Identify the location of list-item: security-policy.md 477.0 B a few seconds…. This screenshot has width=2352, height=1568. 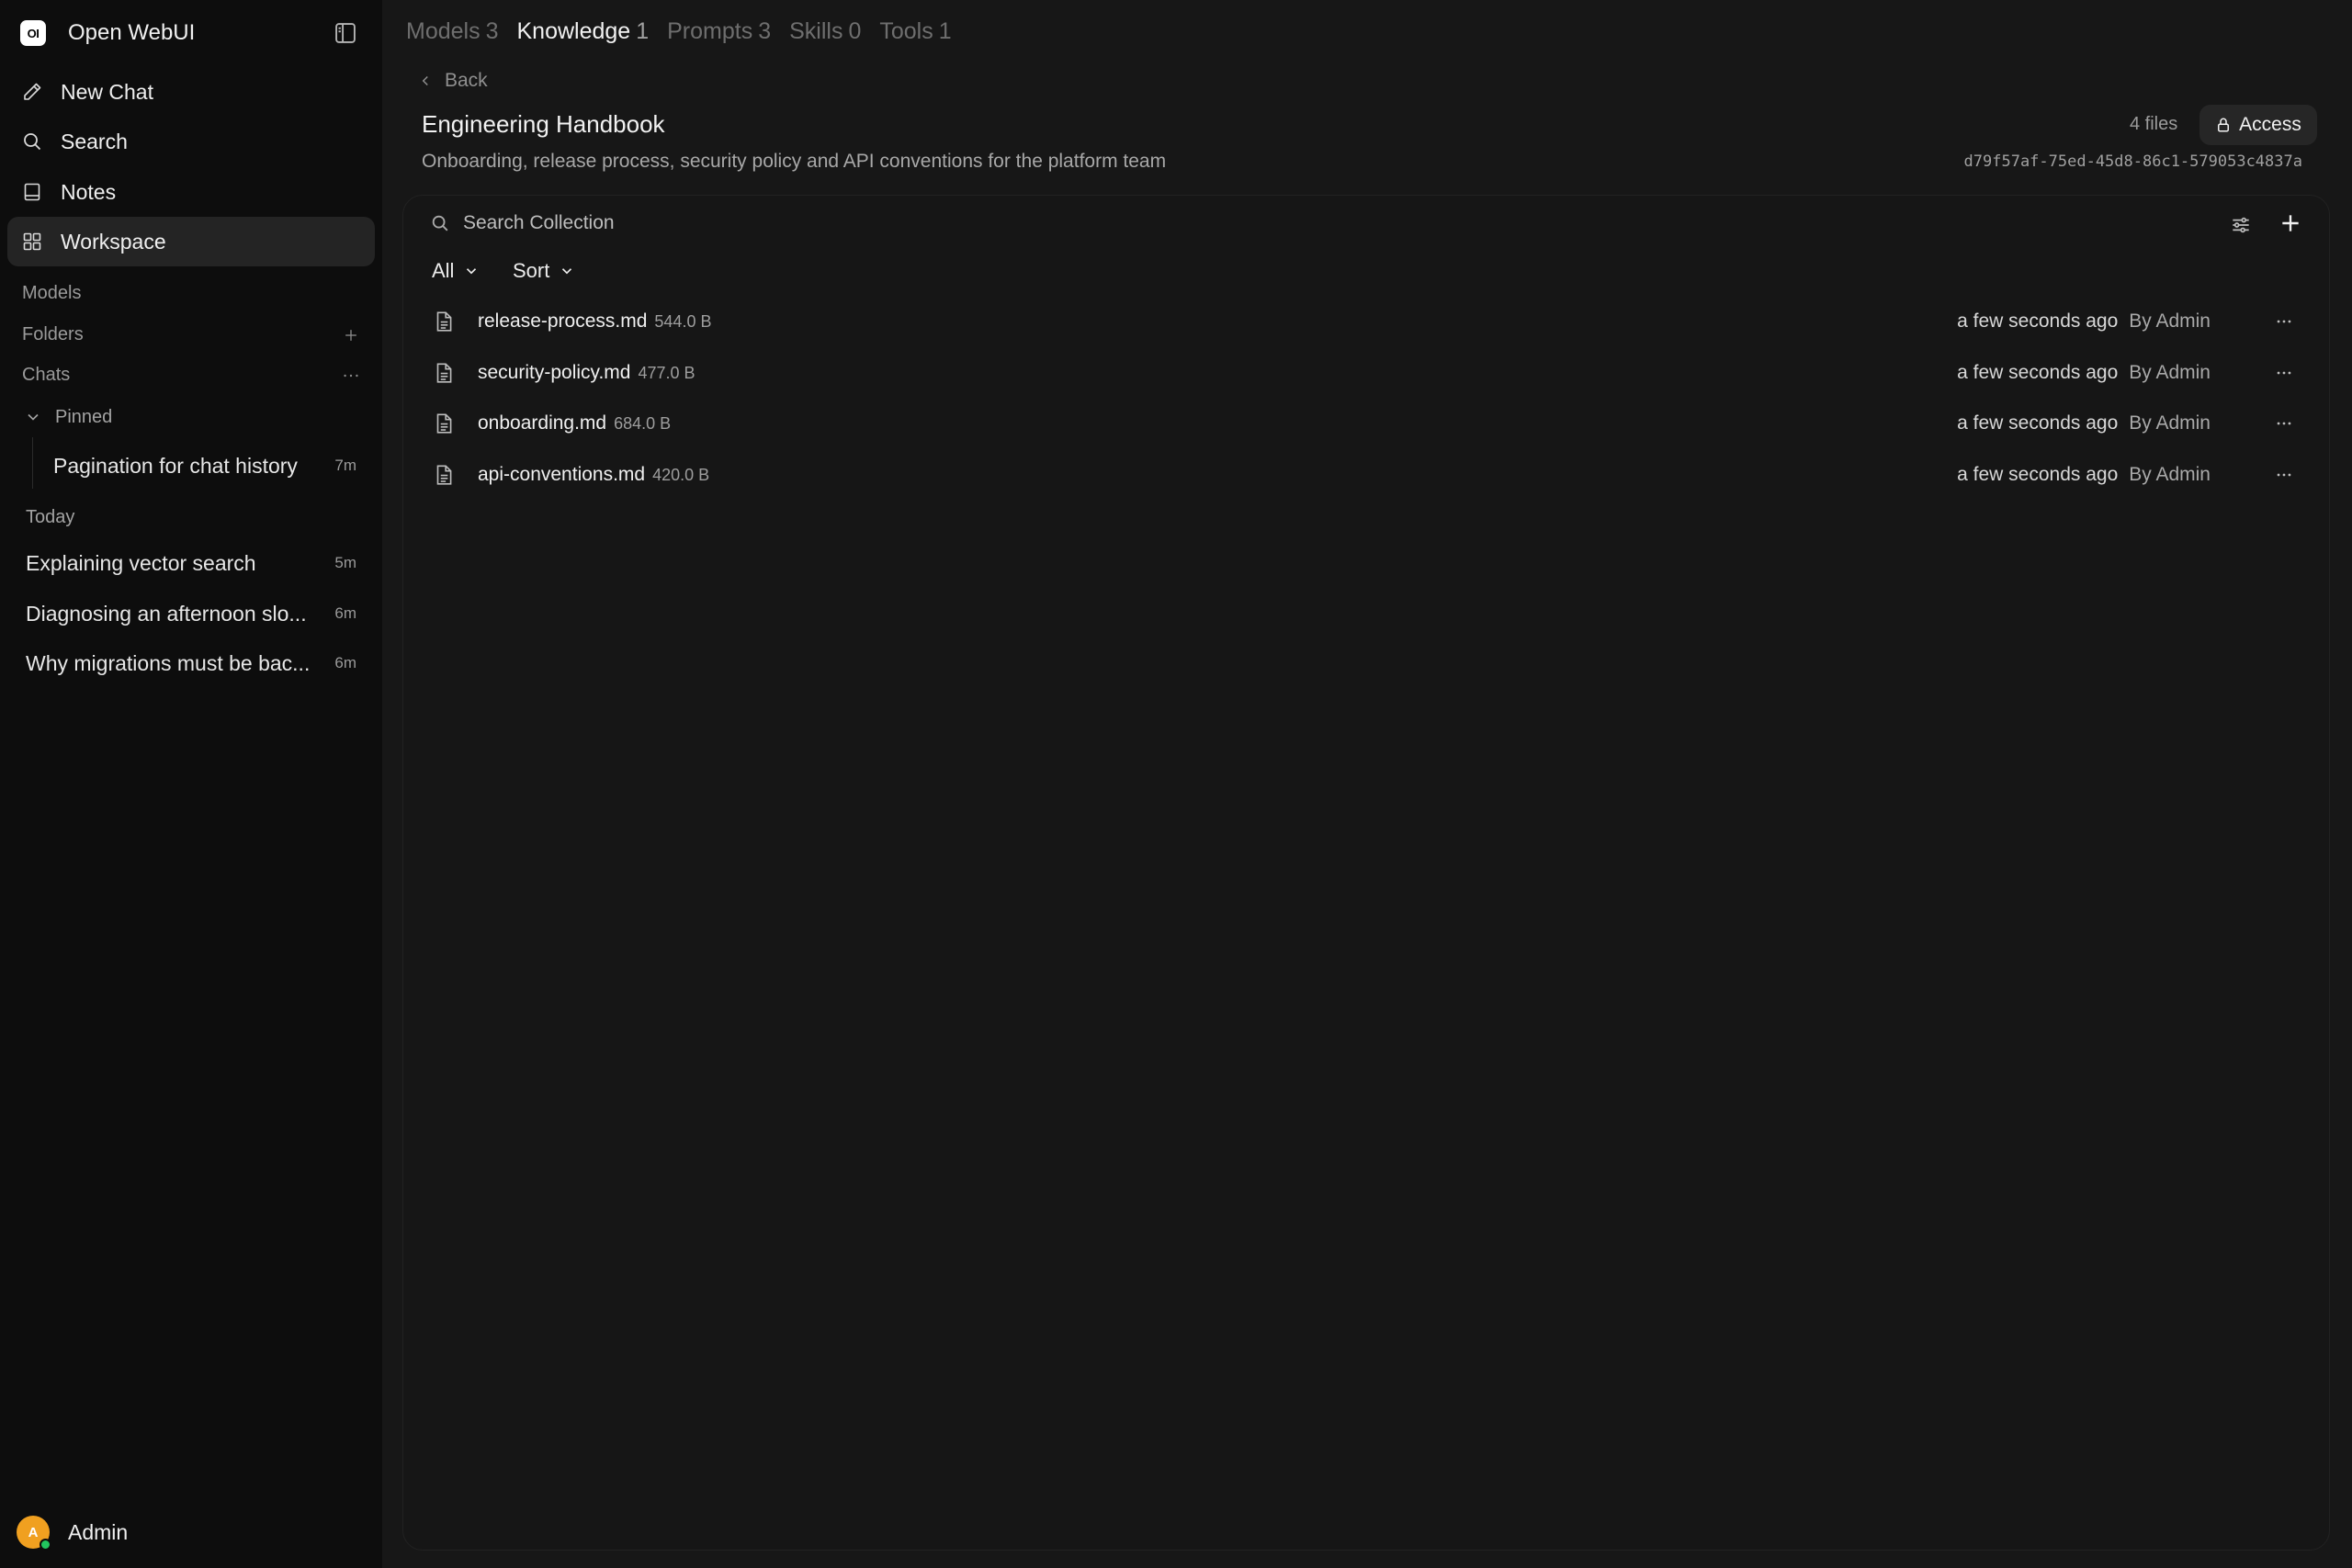
(1369, 373).